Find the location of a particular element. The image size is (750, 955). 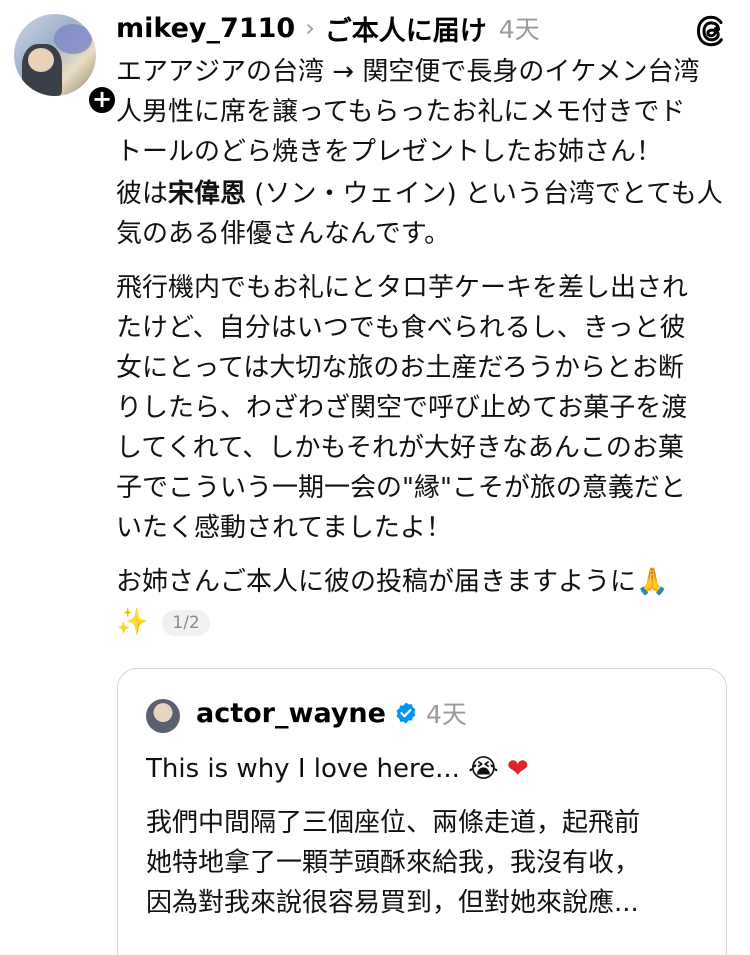

quoted-post-timestamp: 4天 is located at coordinates (446, 714).